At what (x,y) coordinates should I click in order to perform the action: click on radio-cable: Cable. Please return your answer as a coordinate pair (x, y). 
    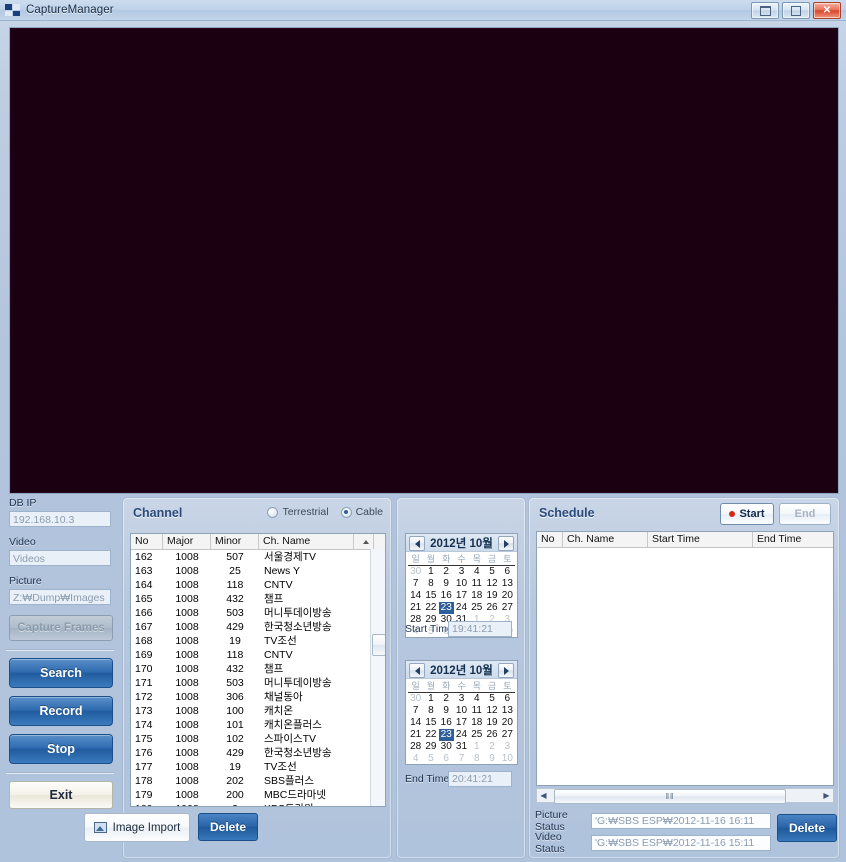
    Looking at the image, I should click on (361, 512).